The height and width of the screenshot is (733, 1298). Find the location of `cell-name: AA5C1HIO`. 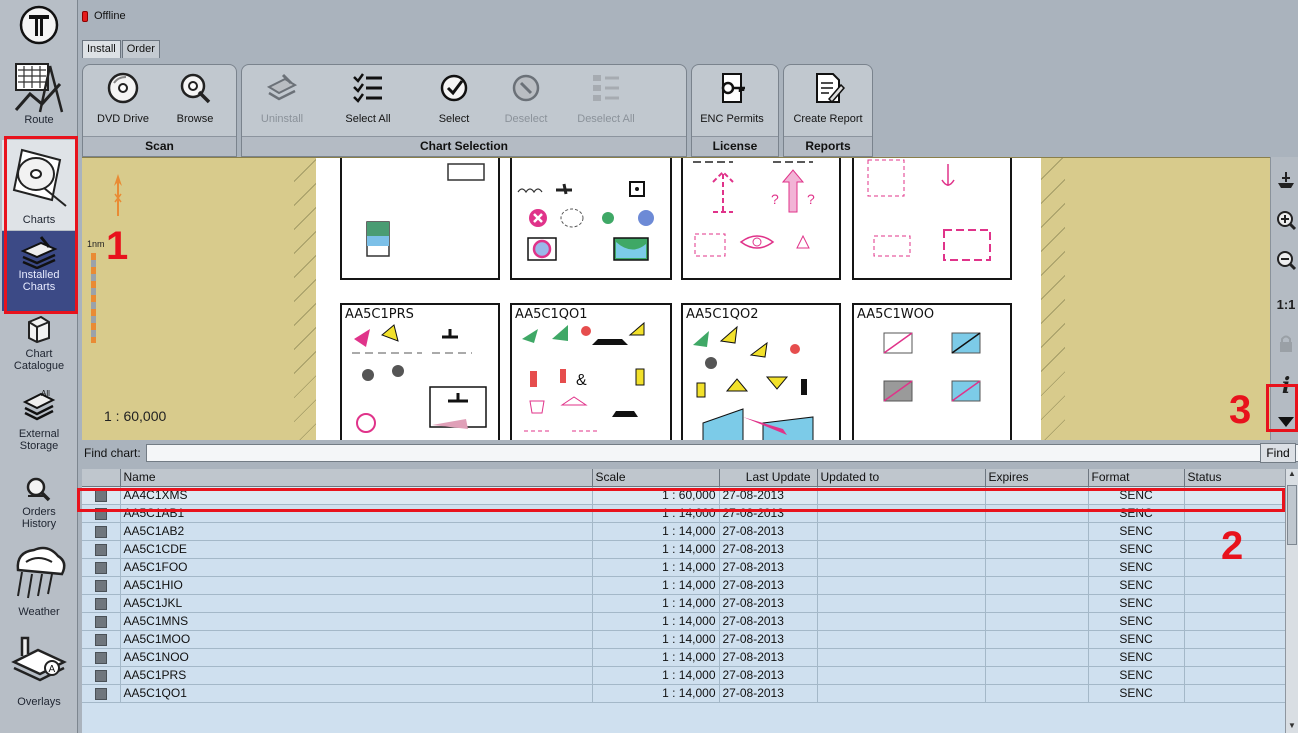

cell-name: AA5C1HIO is located at coordinates (356, 585).